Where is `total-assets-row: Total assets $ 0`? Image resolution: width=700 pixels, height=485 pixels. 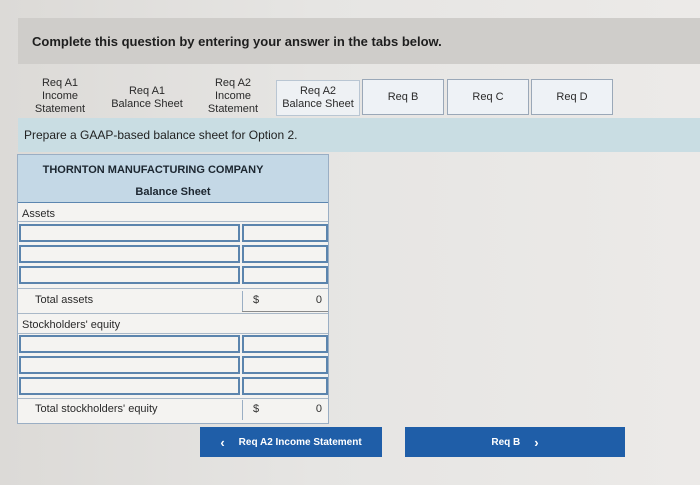
total-assets-row: Total assets $ 0 is located at coordinates (173, 302).